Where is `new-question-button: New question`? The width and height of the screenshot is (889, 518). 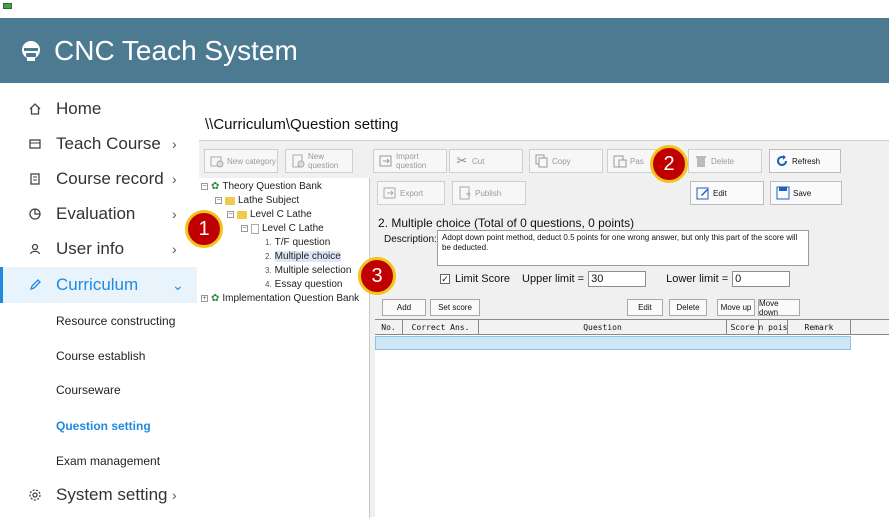 new-question-button: New question is located at coordinates (319, 161).